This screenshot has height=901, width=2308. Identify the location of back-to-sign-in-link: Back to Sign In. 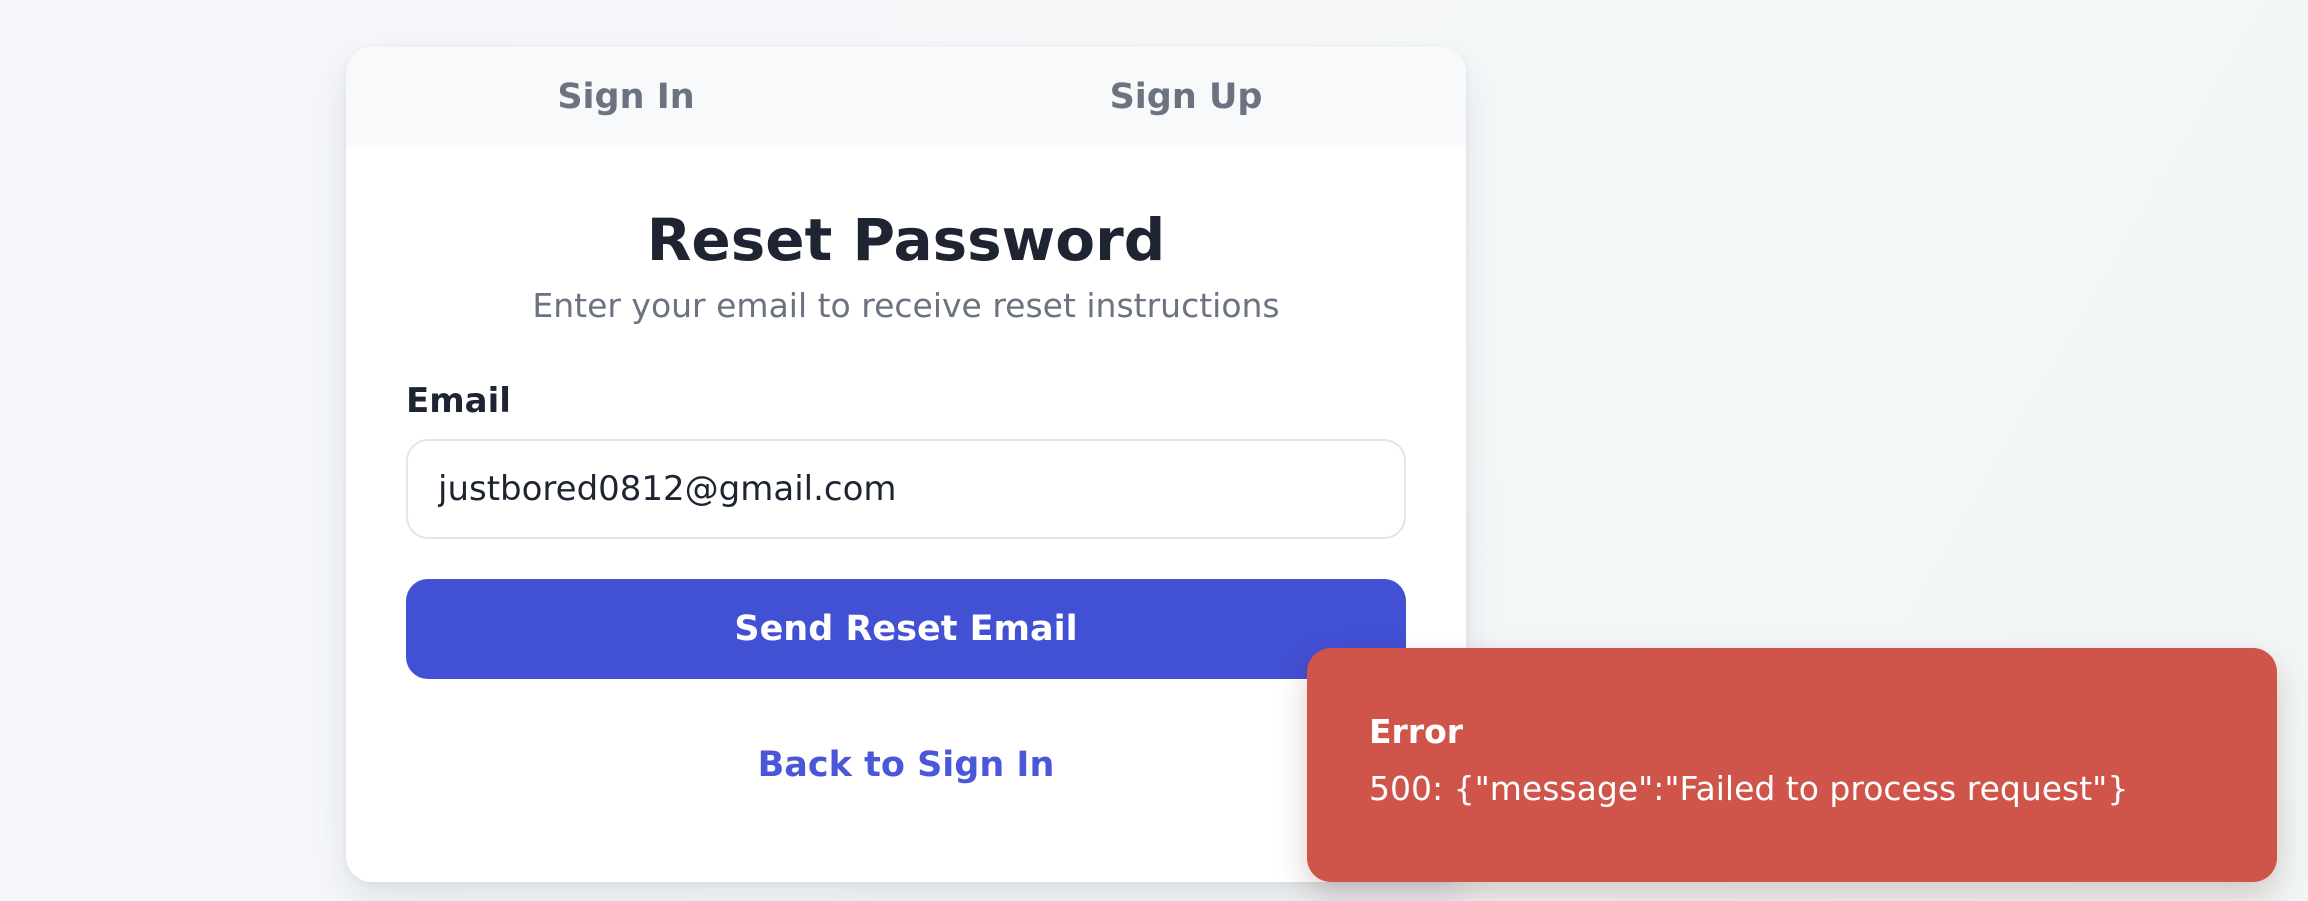
(906, 765).